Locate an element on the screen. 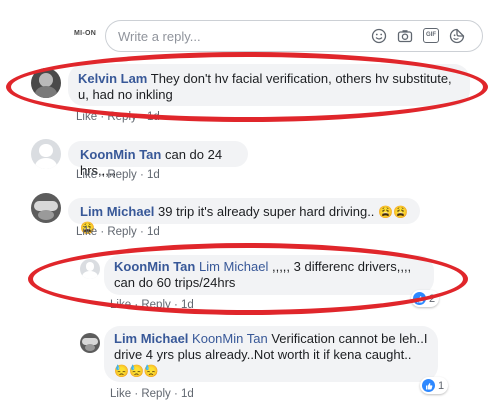  comment-author: KoonMin Tan is located at coordinates (120, 154).